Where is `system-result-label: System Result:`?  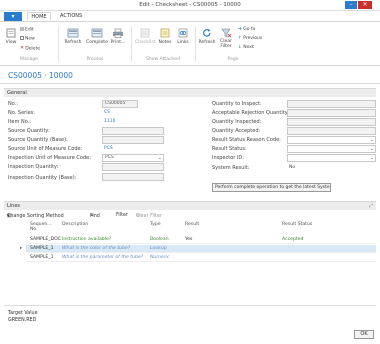 system-result-label: System Result: is located at coordinates (231, 168).